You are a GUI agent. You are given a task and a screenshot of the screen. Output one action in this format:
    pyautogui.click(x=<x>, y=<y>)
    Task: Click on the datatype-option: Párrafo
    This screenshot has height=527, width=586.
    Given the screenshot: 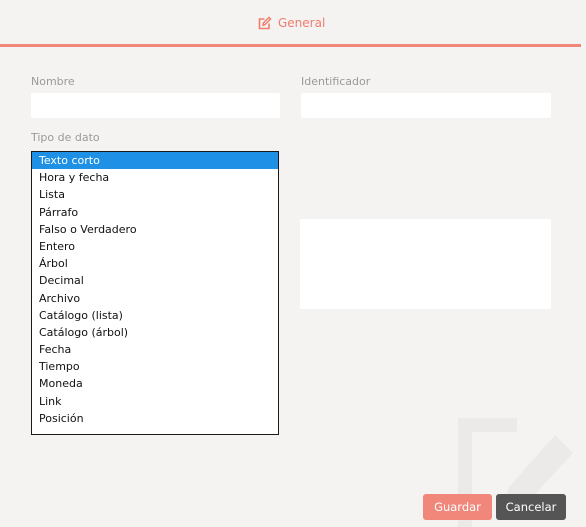 What is the action you would take?
    pyautogui.click(x=155, y=212)
    